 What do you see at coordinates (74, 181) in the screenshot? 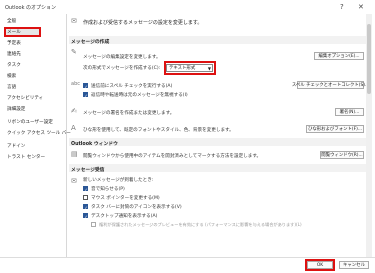
I see `new-mail-icon: ✉` at bounding box center [74, 181].